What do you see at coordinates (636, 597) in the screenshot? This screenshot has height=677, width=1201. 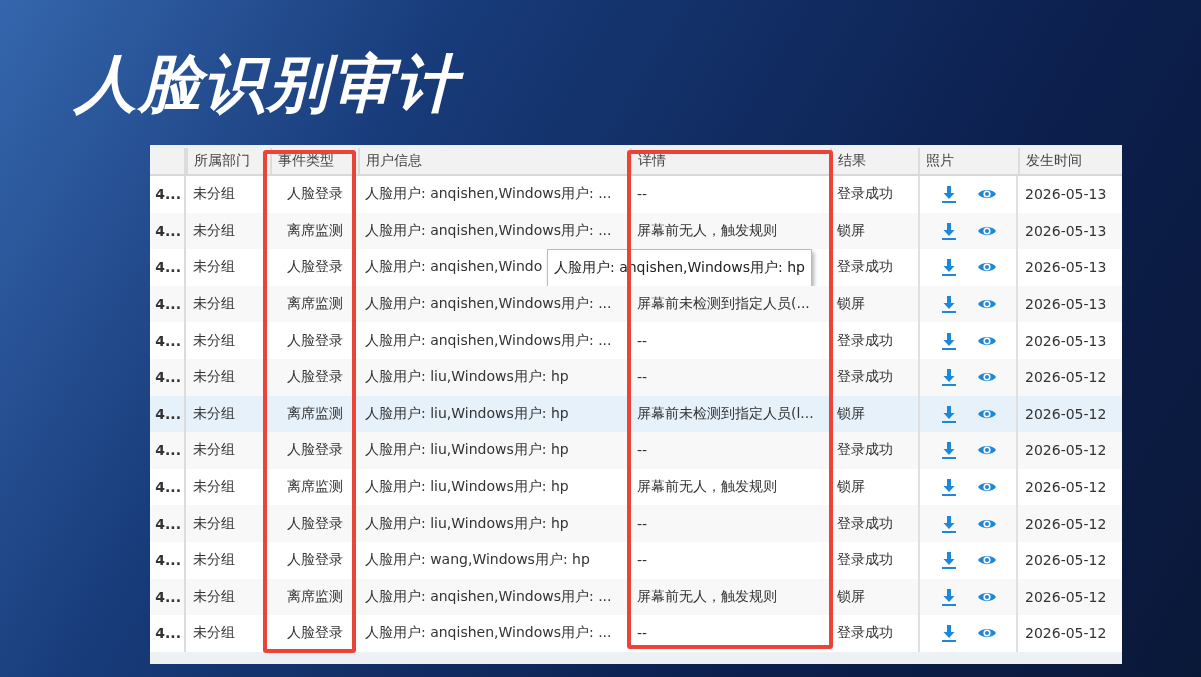 I see `table-row: 4... 未分组 离席监测 人脸用户: anqishen,Windows用户: ... 屏幕前无人，触发规则 锁屏 2026-05-12` at bounding box center [636, 597].